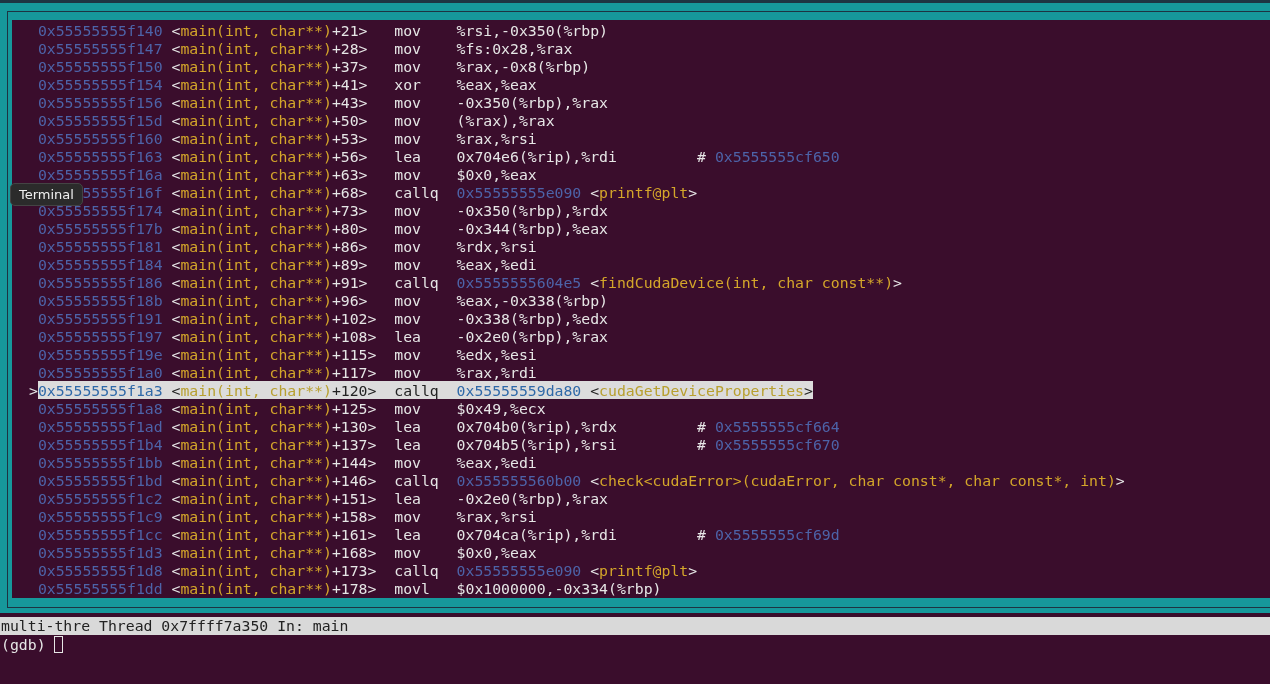 Image resolution: width=1270 pixels, height=684 pixels. I want to click on asm-line: 0x55555555f1c2 <main(int, char**)+151> lea -0x2e0(%rbp),%rax, so click(367, 498).